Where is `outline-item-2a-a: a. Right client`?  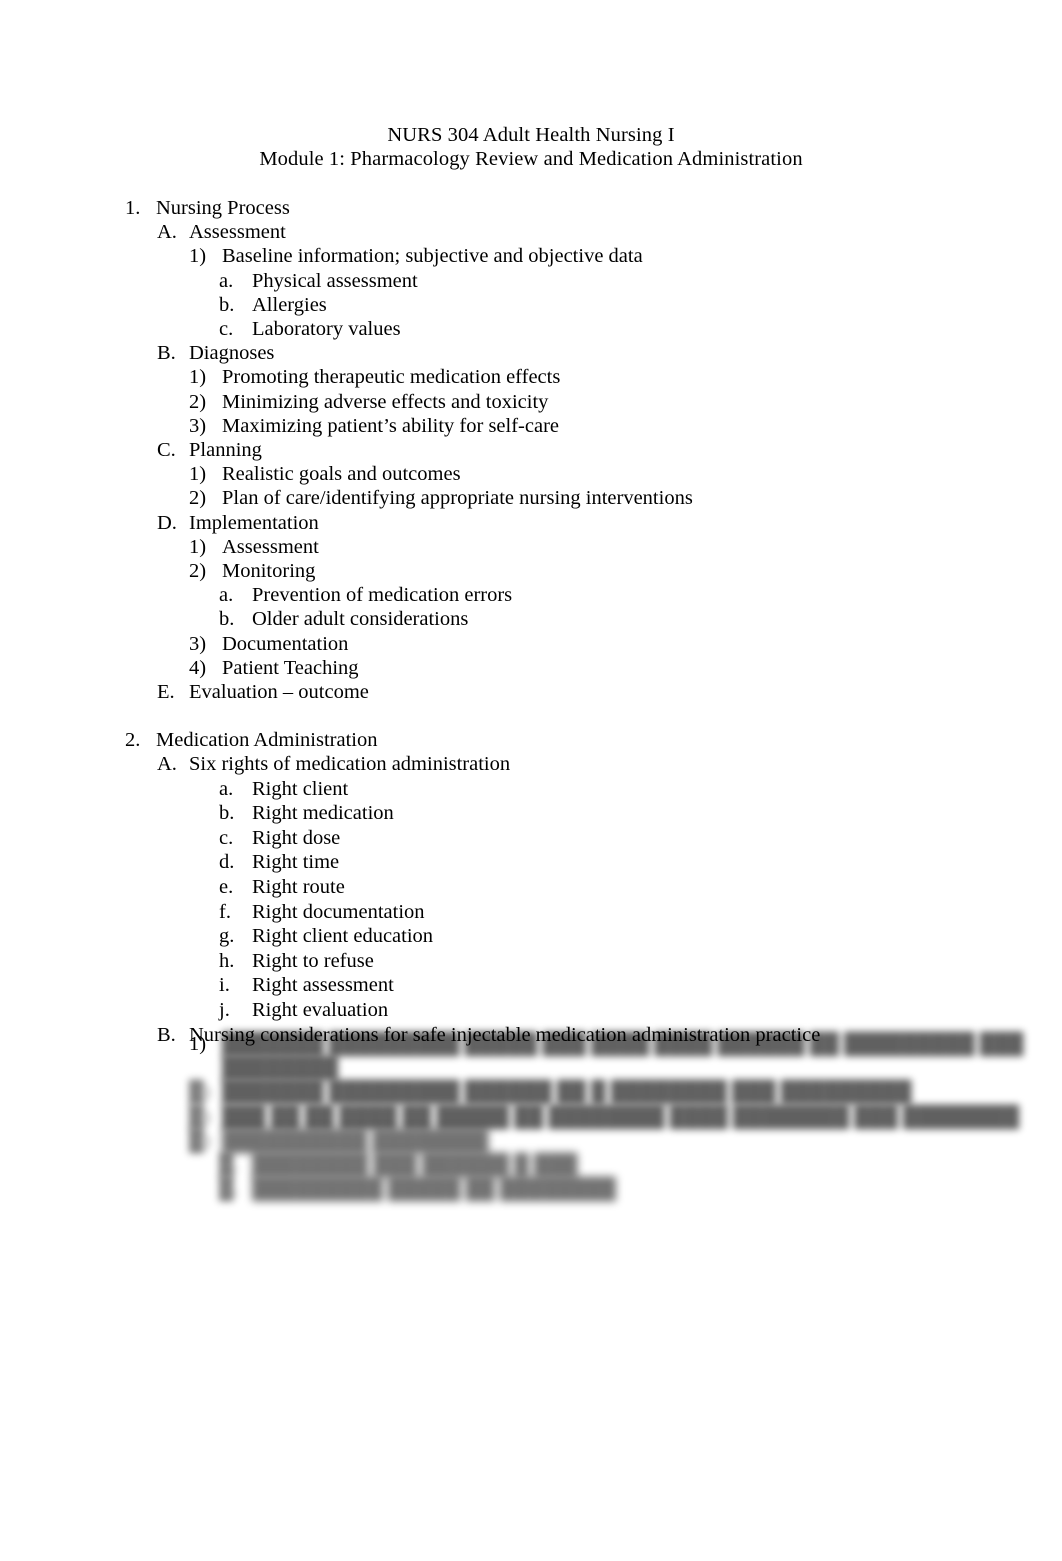
outline-item-2a-a: a. Right client is located at coordinates (531, 789).